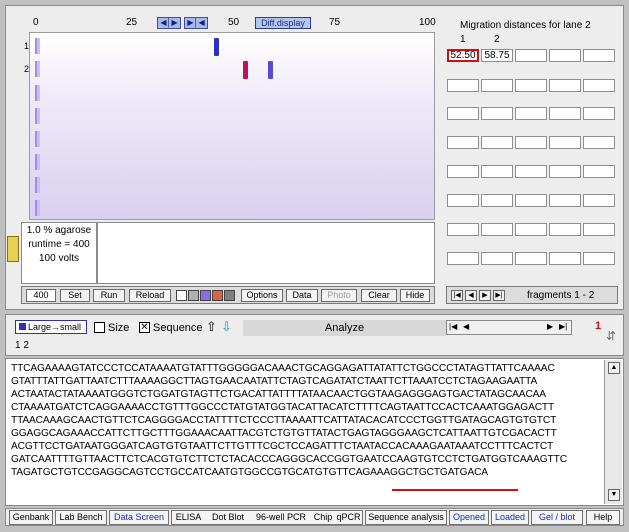 This screenshot has height=532, width=629. Describe the element at coordinates (406, 517) in the screenshot. I see `nav-sequence-analysis: Sequence analysis` at that location.